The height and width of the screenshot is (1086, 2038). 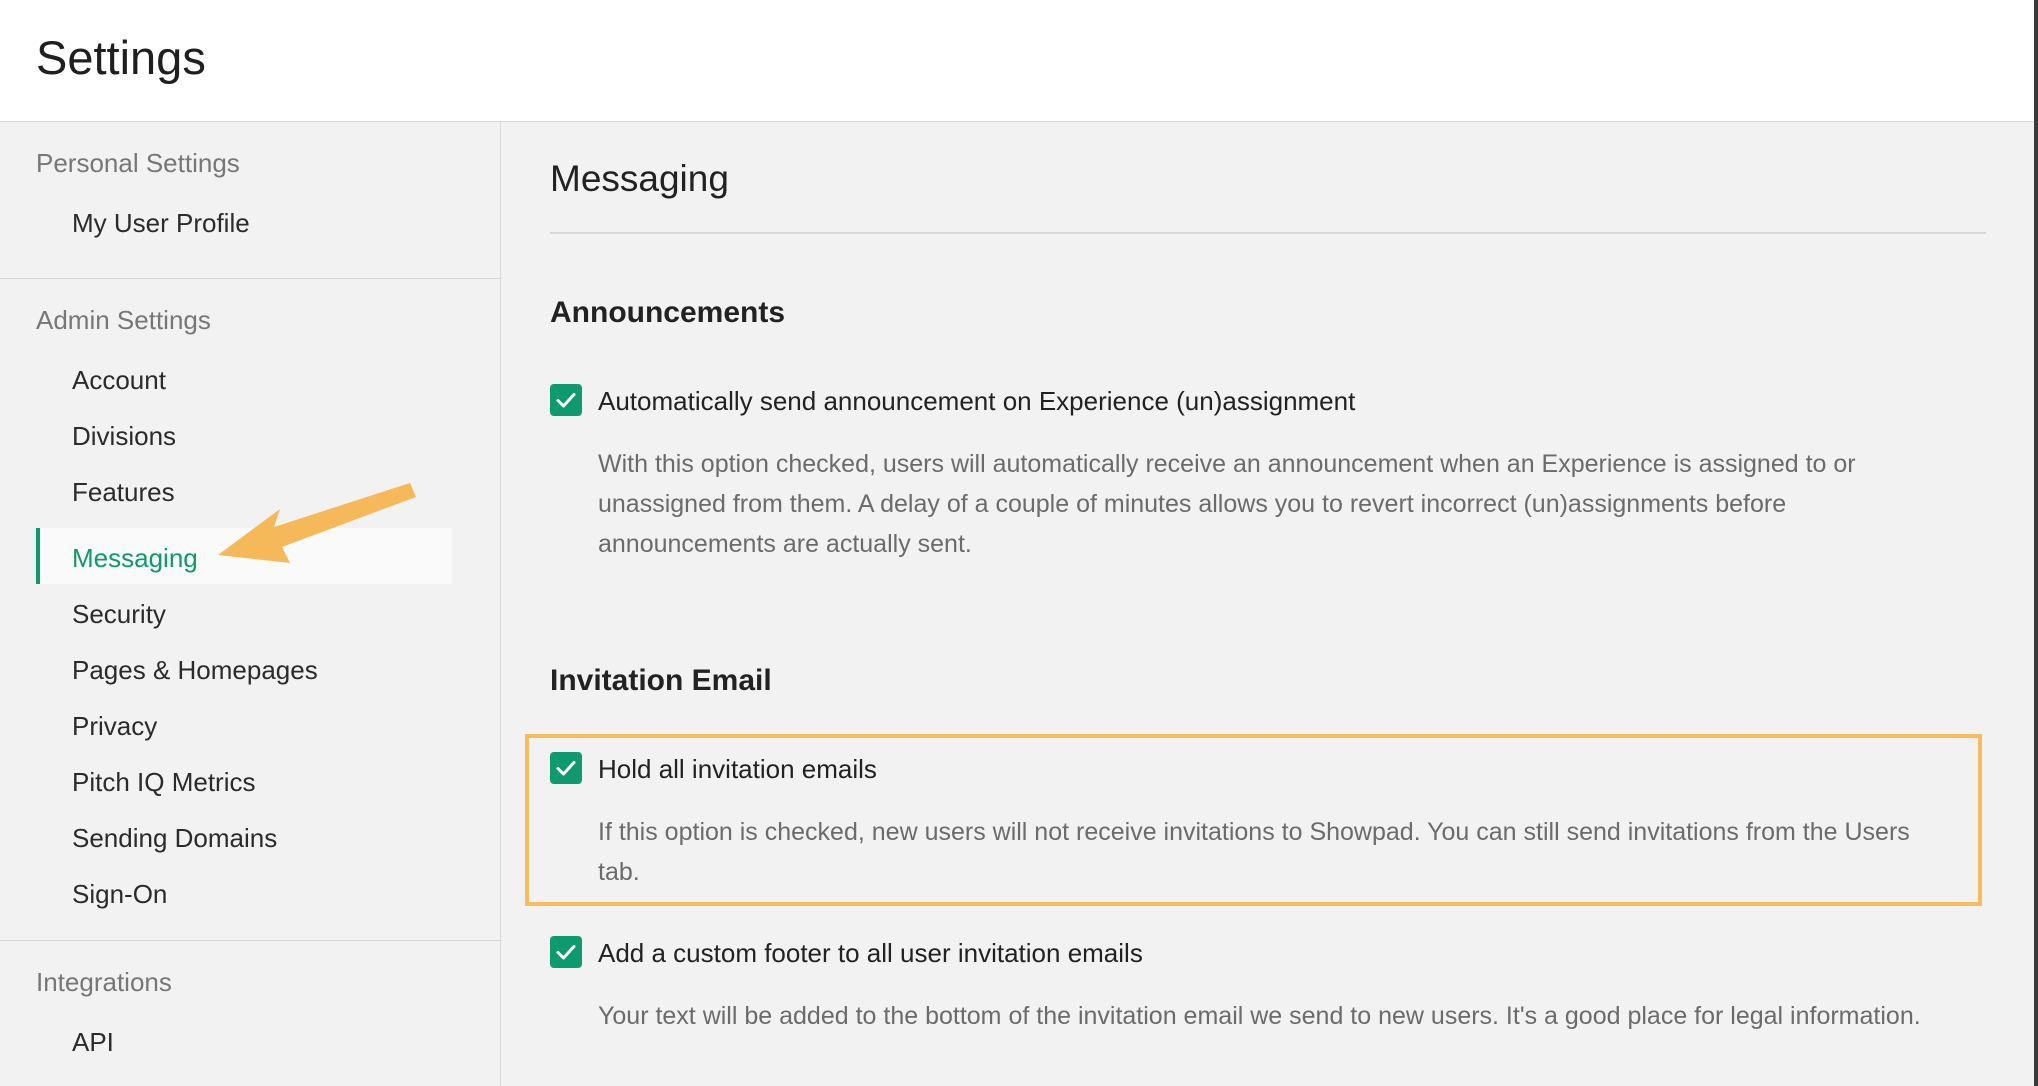 I want to click on sidebar-item-sending-domains: Sending Domains, so click(x=174, y=838).